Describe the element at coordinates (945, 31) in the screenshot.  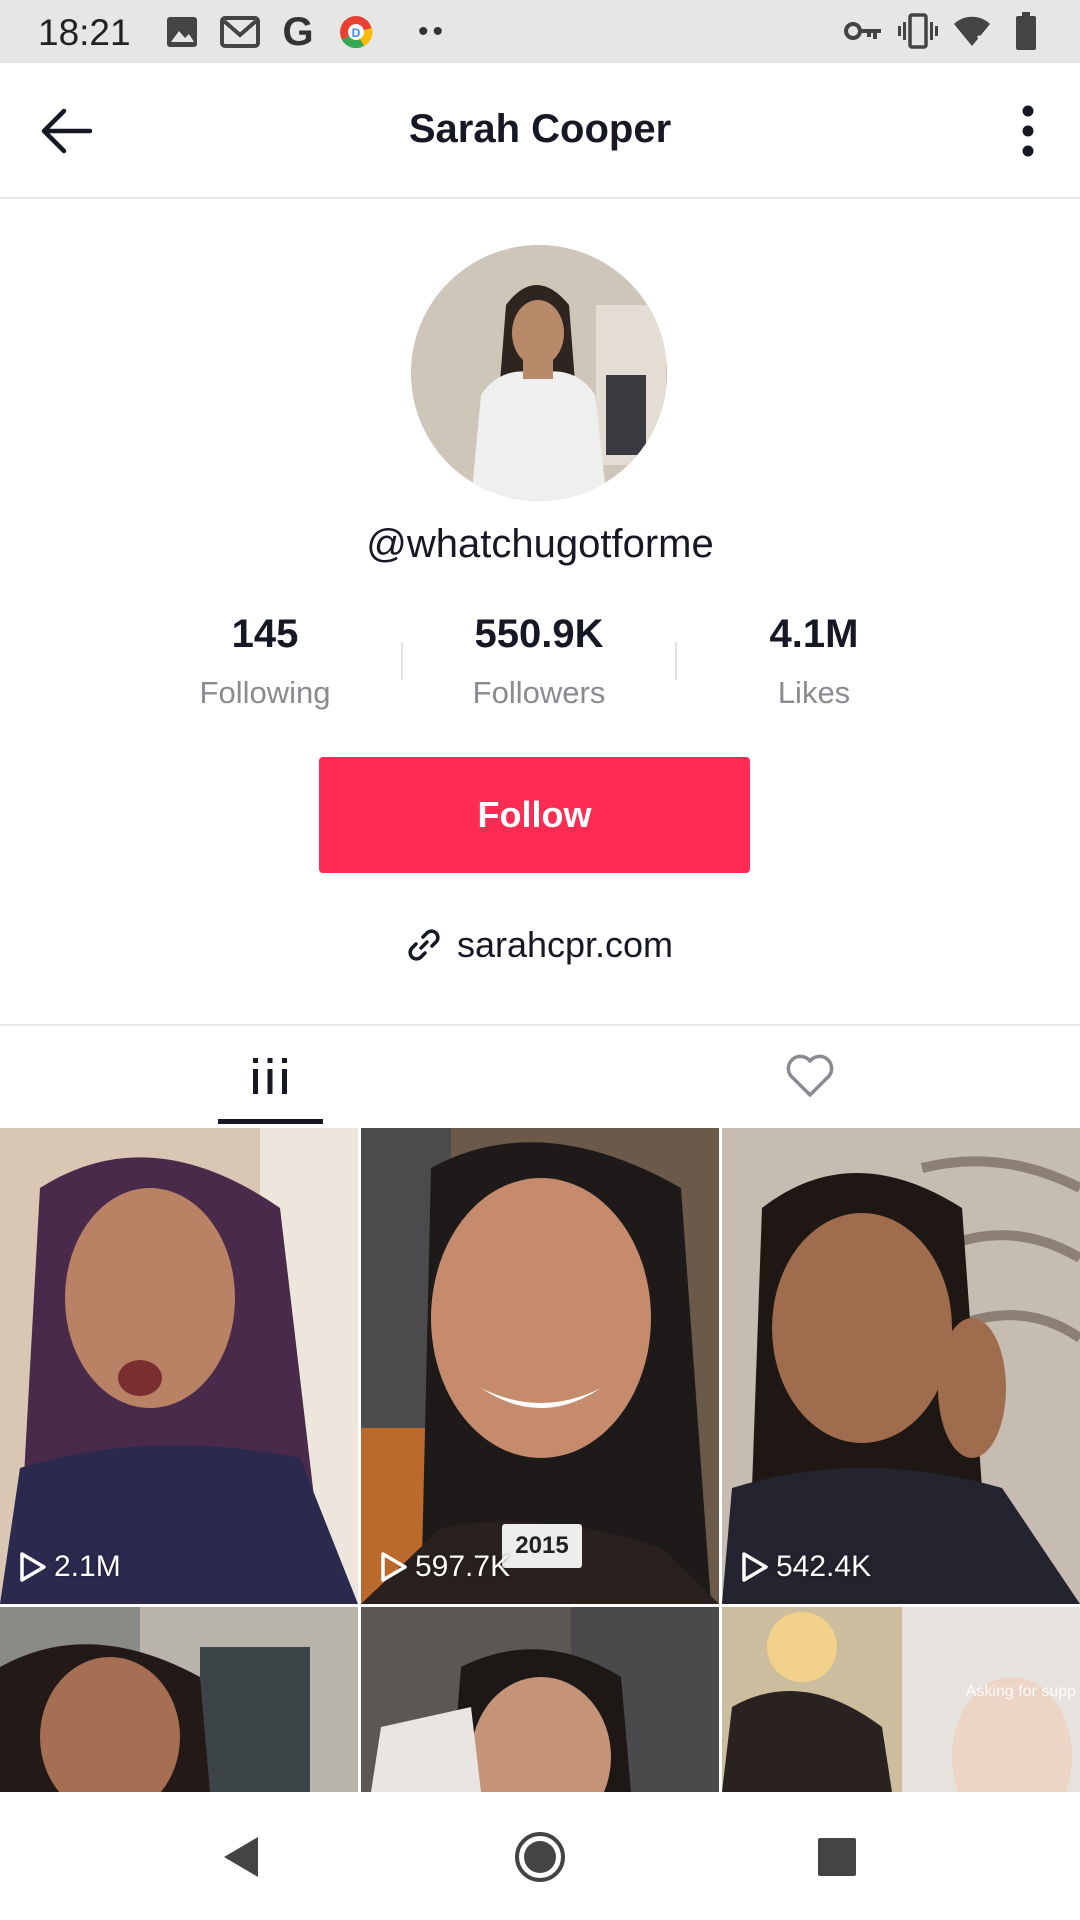
I see `system-icons` at that location.